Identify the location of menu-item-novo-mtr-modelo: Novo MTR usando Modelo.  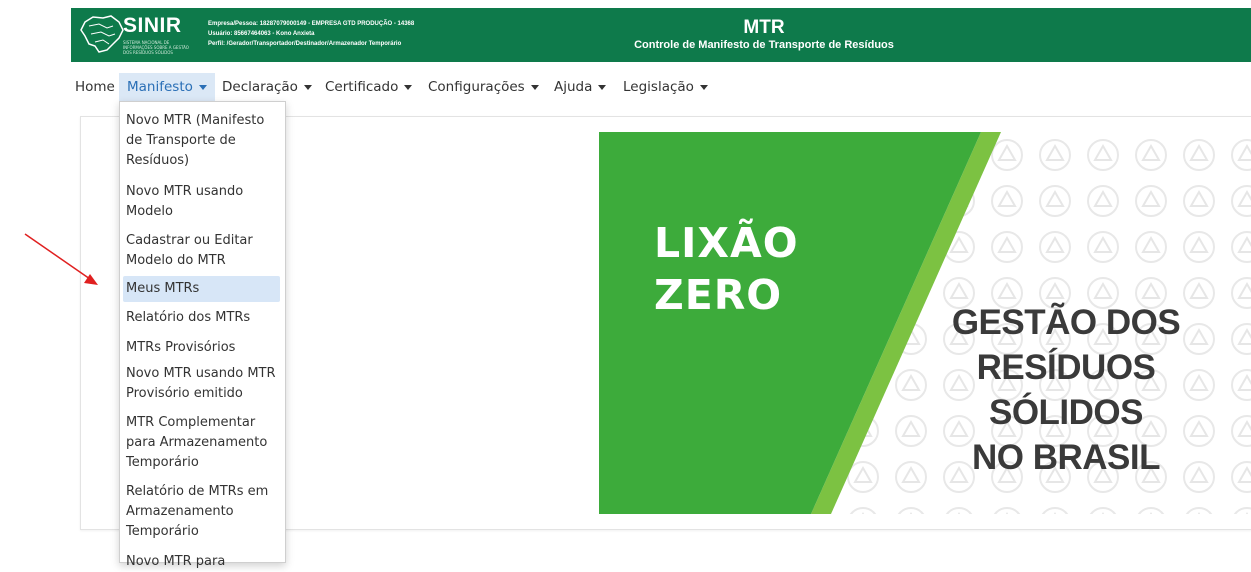
(202, 202).